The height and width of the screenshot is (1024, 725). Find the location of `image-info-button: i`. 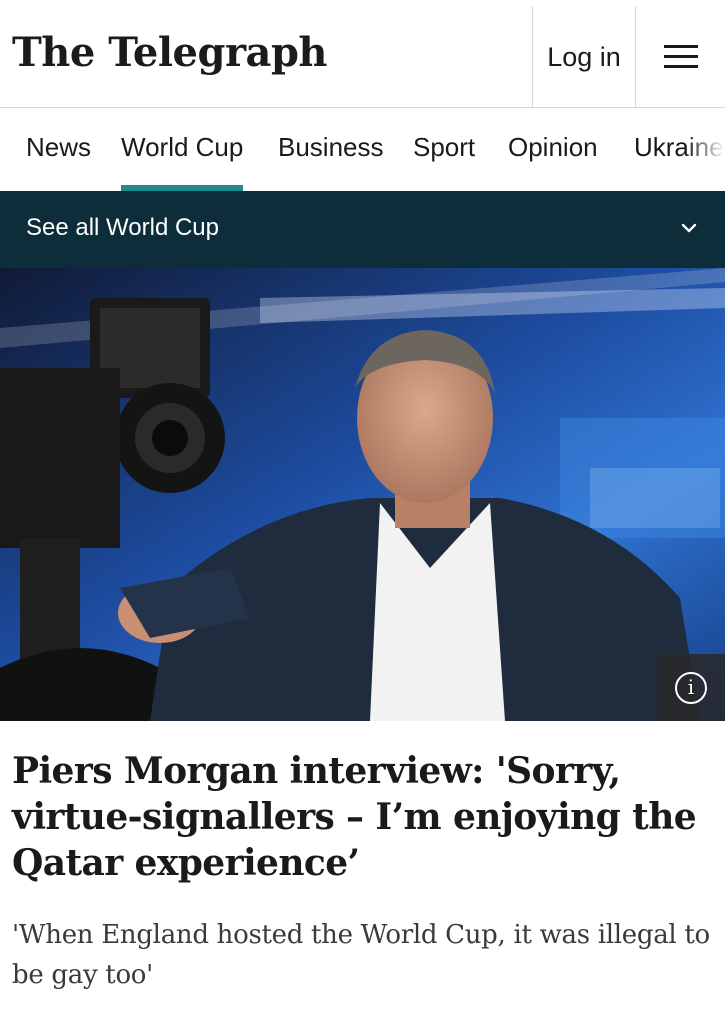

image-info-button: i is located at coordinates (691, 687).